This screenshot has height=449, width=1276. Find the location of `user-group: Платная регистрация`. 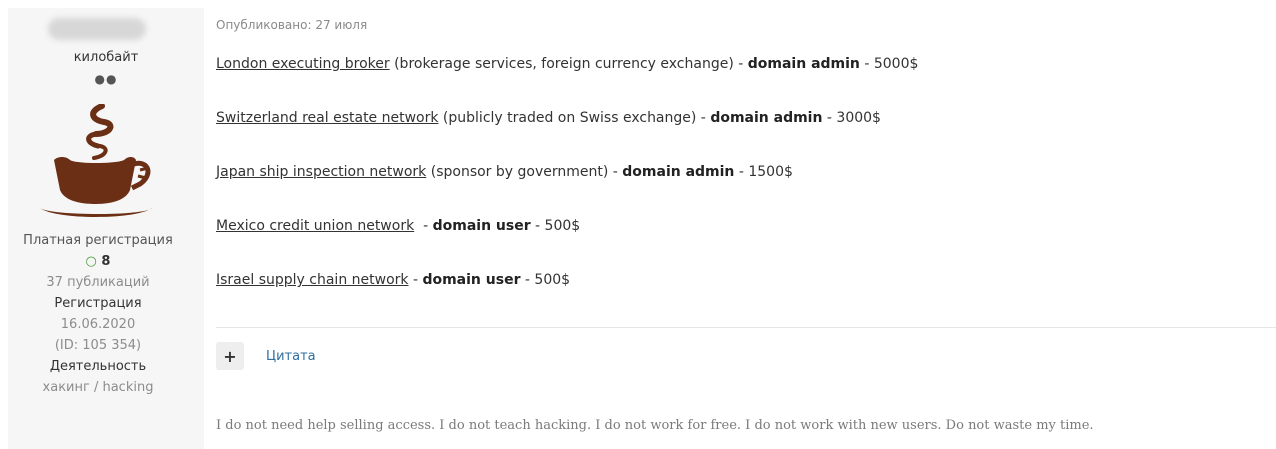

user-group: Платная регистрация is located at coordinates (98, 240).